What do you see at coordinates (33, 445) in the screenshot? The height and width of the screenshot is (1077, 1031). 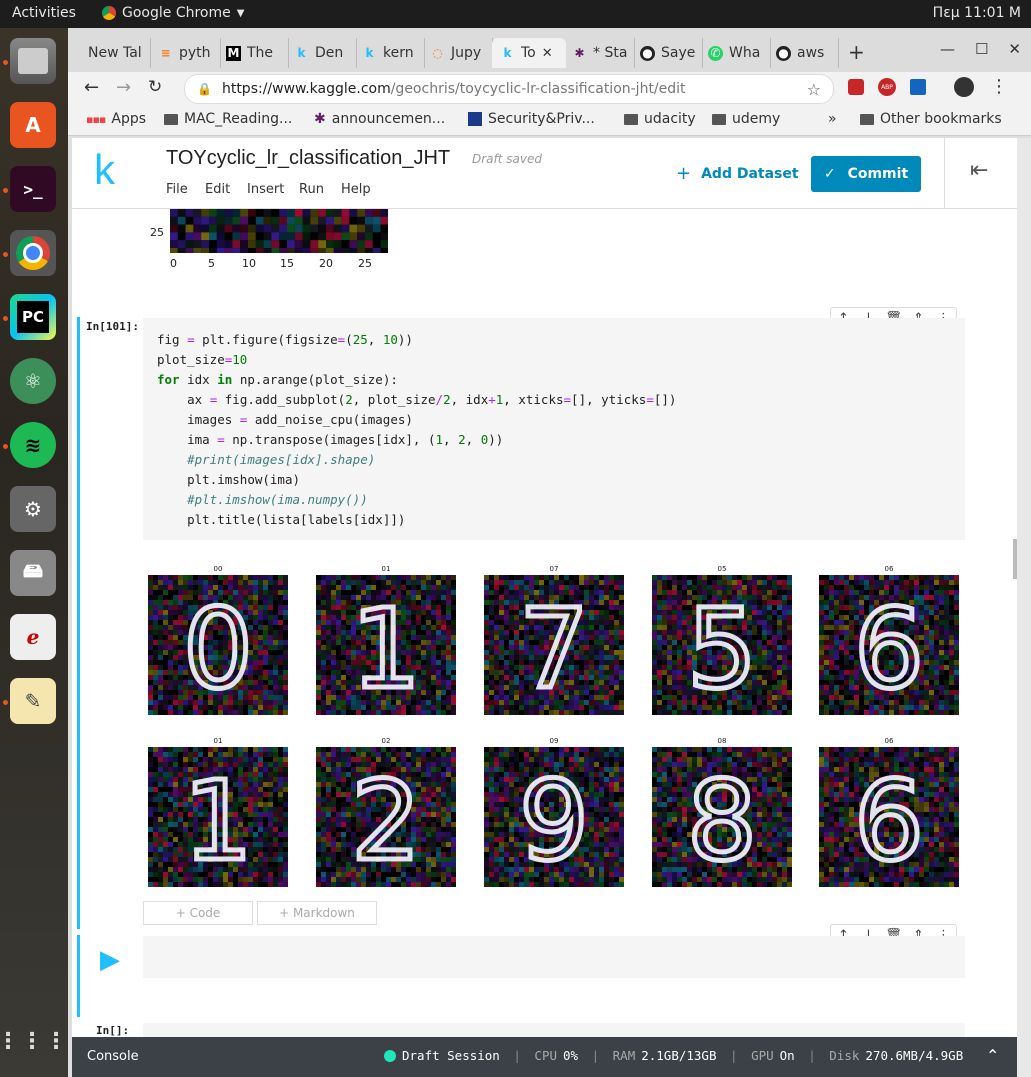 I see `spotify-icon: ≋` at bounding box center [33, 445].